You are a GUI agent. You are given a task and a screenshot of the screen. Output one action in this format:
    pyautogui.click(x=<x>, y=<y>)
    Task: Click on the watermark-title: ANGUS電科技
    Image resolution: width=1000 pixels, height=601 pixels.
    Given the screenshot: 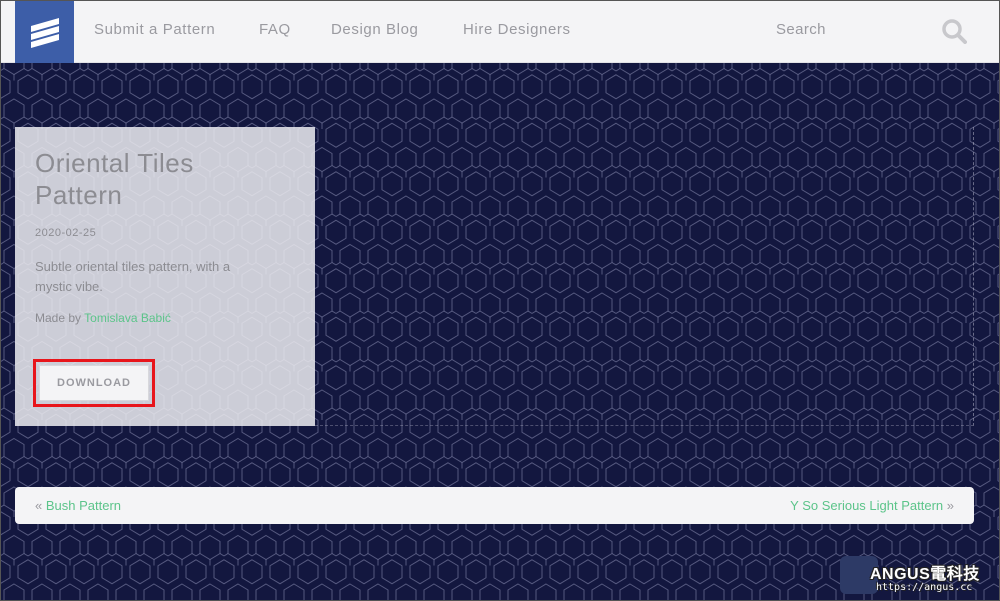 What is the action you would take?
    pyautogui.click(x=925, y=574)
    